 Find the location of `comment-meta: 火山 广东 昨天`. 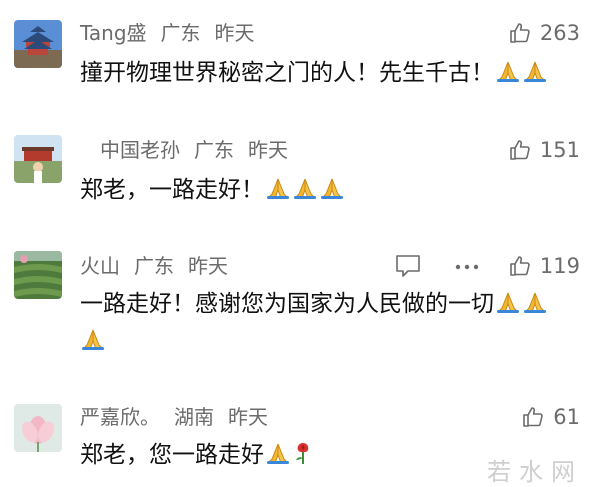

comment-meta: 火山 广东 昨天 is located at coordinates (161, 266).